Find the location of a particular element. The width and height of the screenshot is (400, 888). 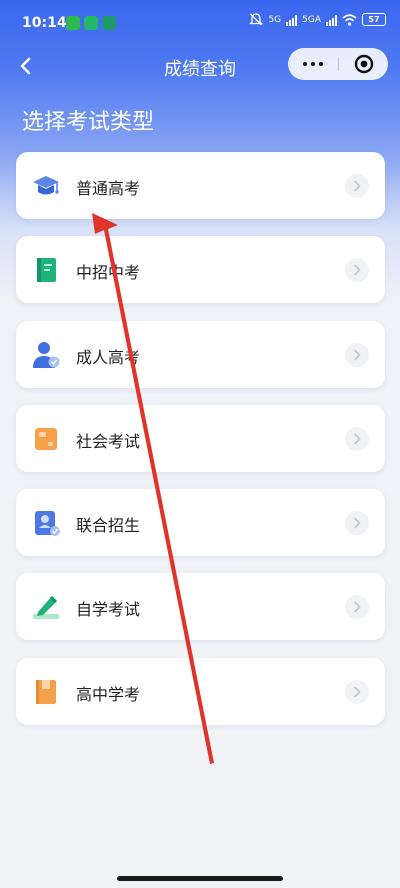

status-app-icons is located at coordinates (91, 23).